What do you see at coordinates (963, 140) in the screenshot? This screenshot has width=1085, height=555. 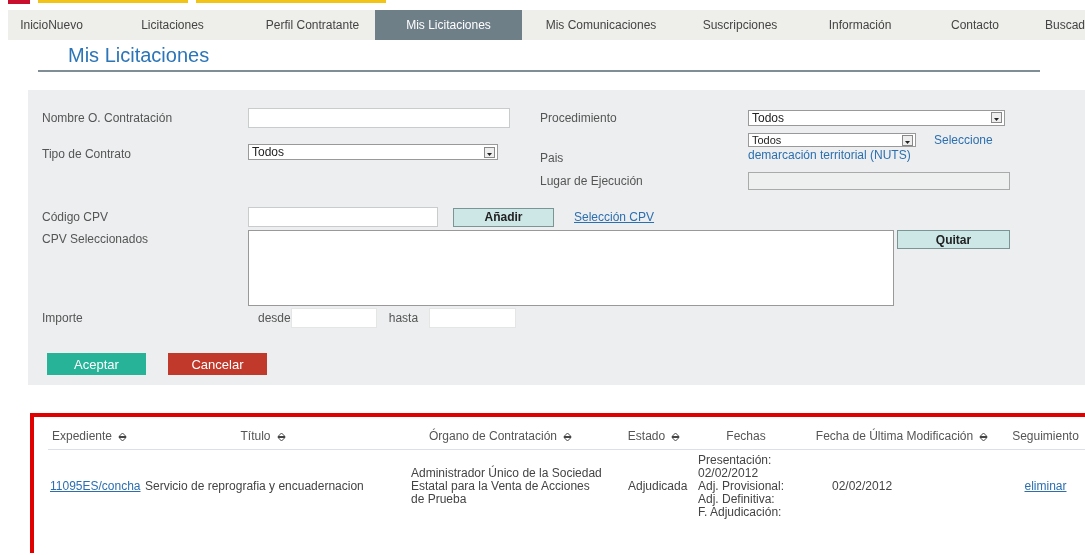 I see `territorial-link: Seleccione` at bounding box center [963, 140].